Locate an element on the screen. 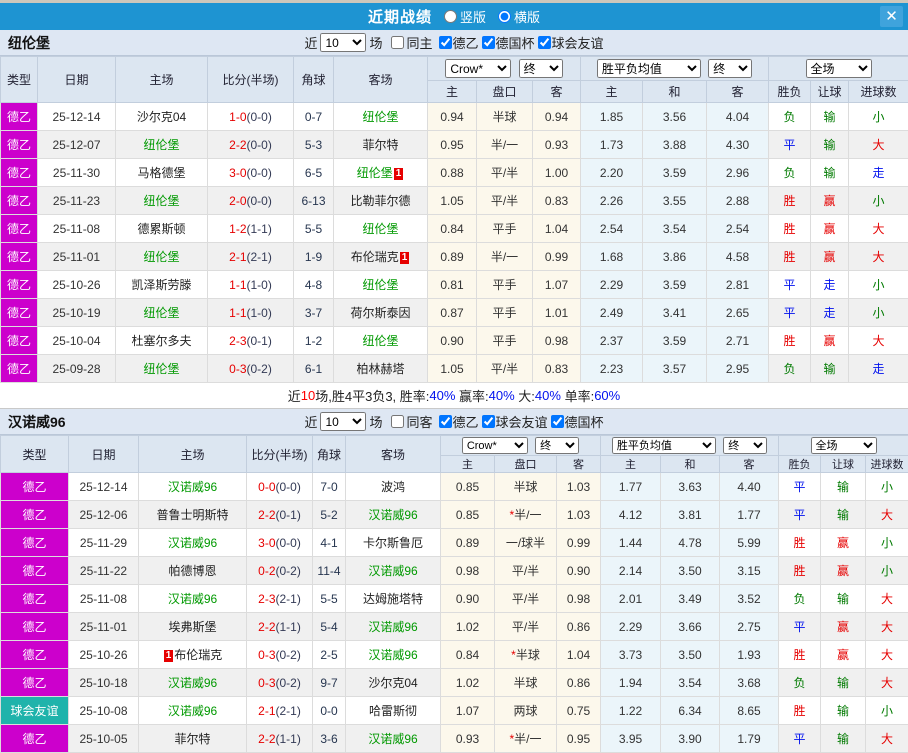  team-link: 沙尔克04 is located at coordinates (393, 683).